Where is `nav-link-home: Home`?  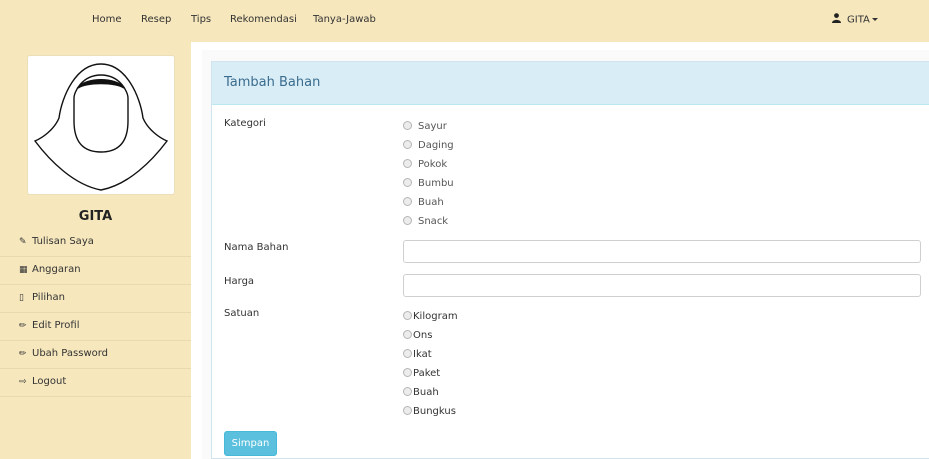
nav-link-home: Home is located at coordinates (107, 19).